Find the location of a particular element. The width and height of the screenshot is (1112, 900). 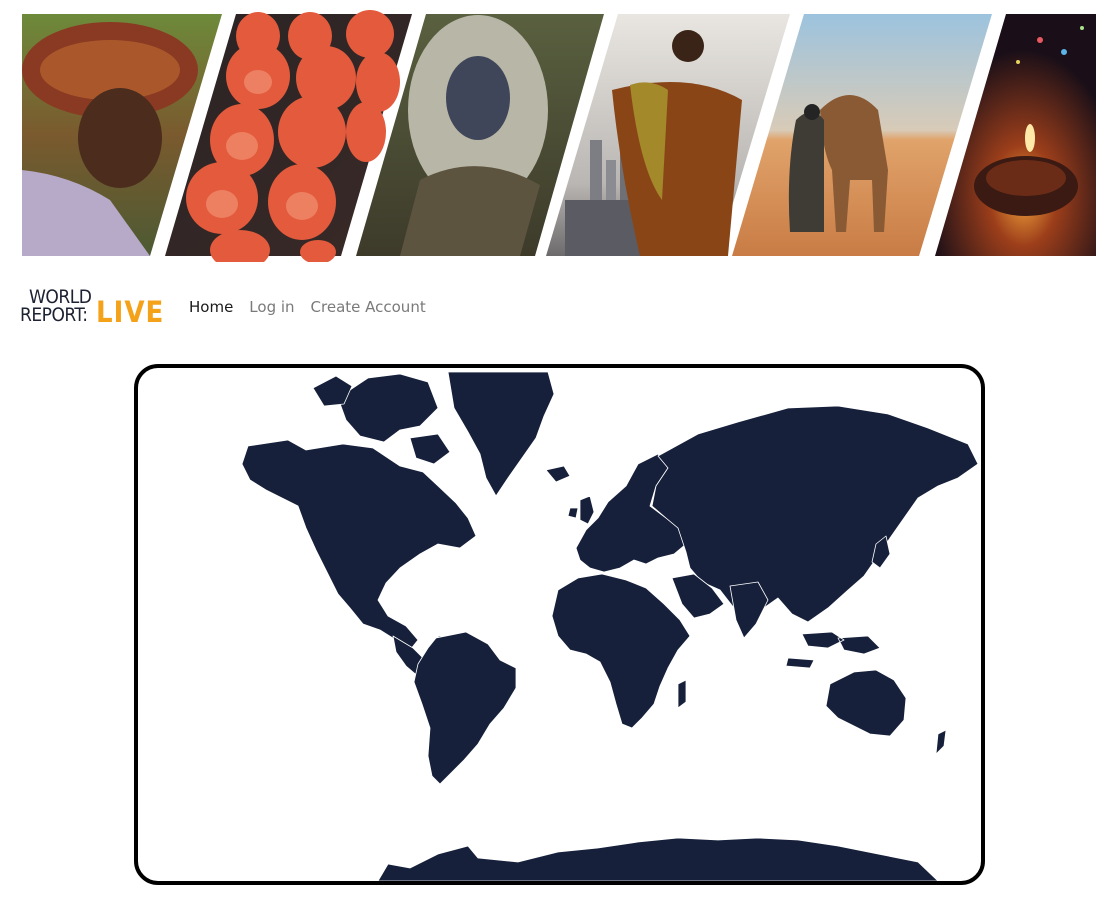

africa is located at coordinates (621, 651).